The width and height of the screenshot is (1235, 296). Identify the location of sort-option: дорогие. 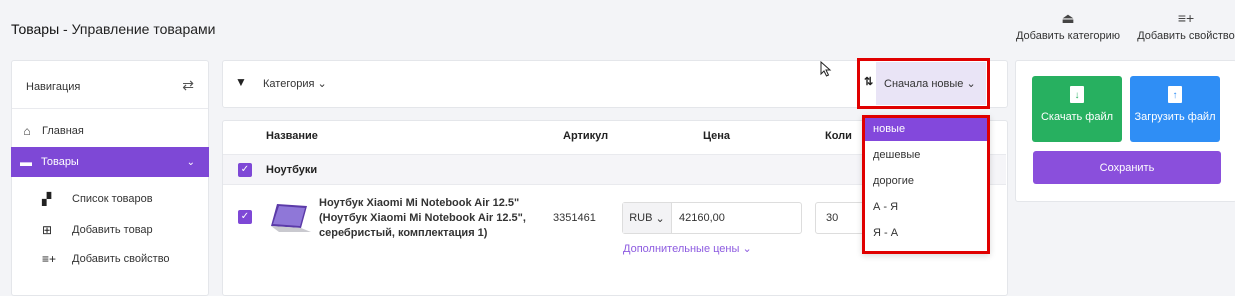
(926, 180).